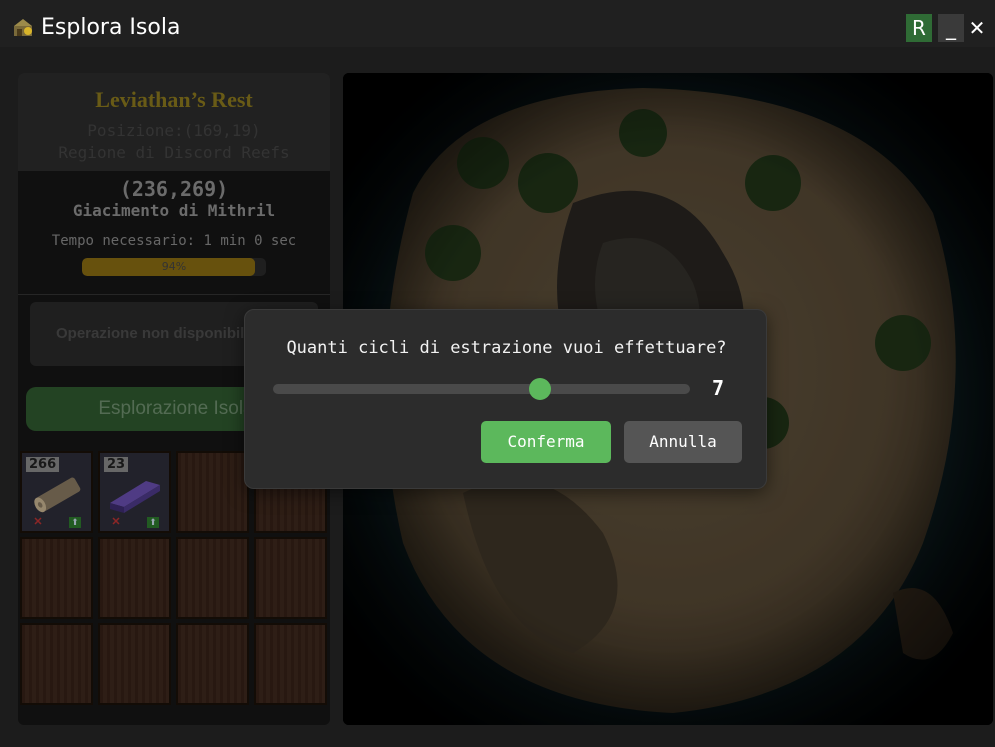 Image resolution: width=995 pixels, height=747 pixels. Describe the element at coordinates (174, 294) in the screenshot. I see `divider` at that location.